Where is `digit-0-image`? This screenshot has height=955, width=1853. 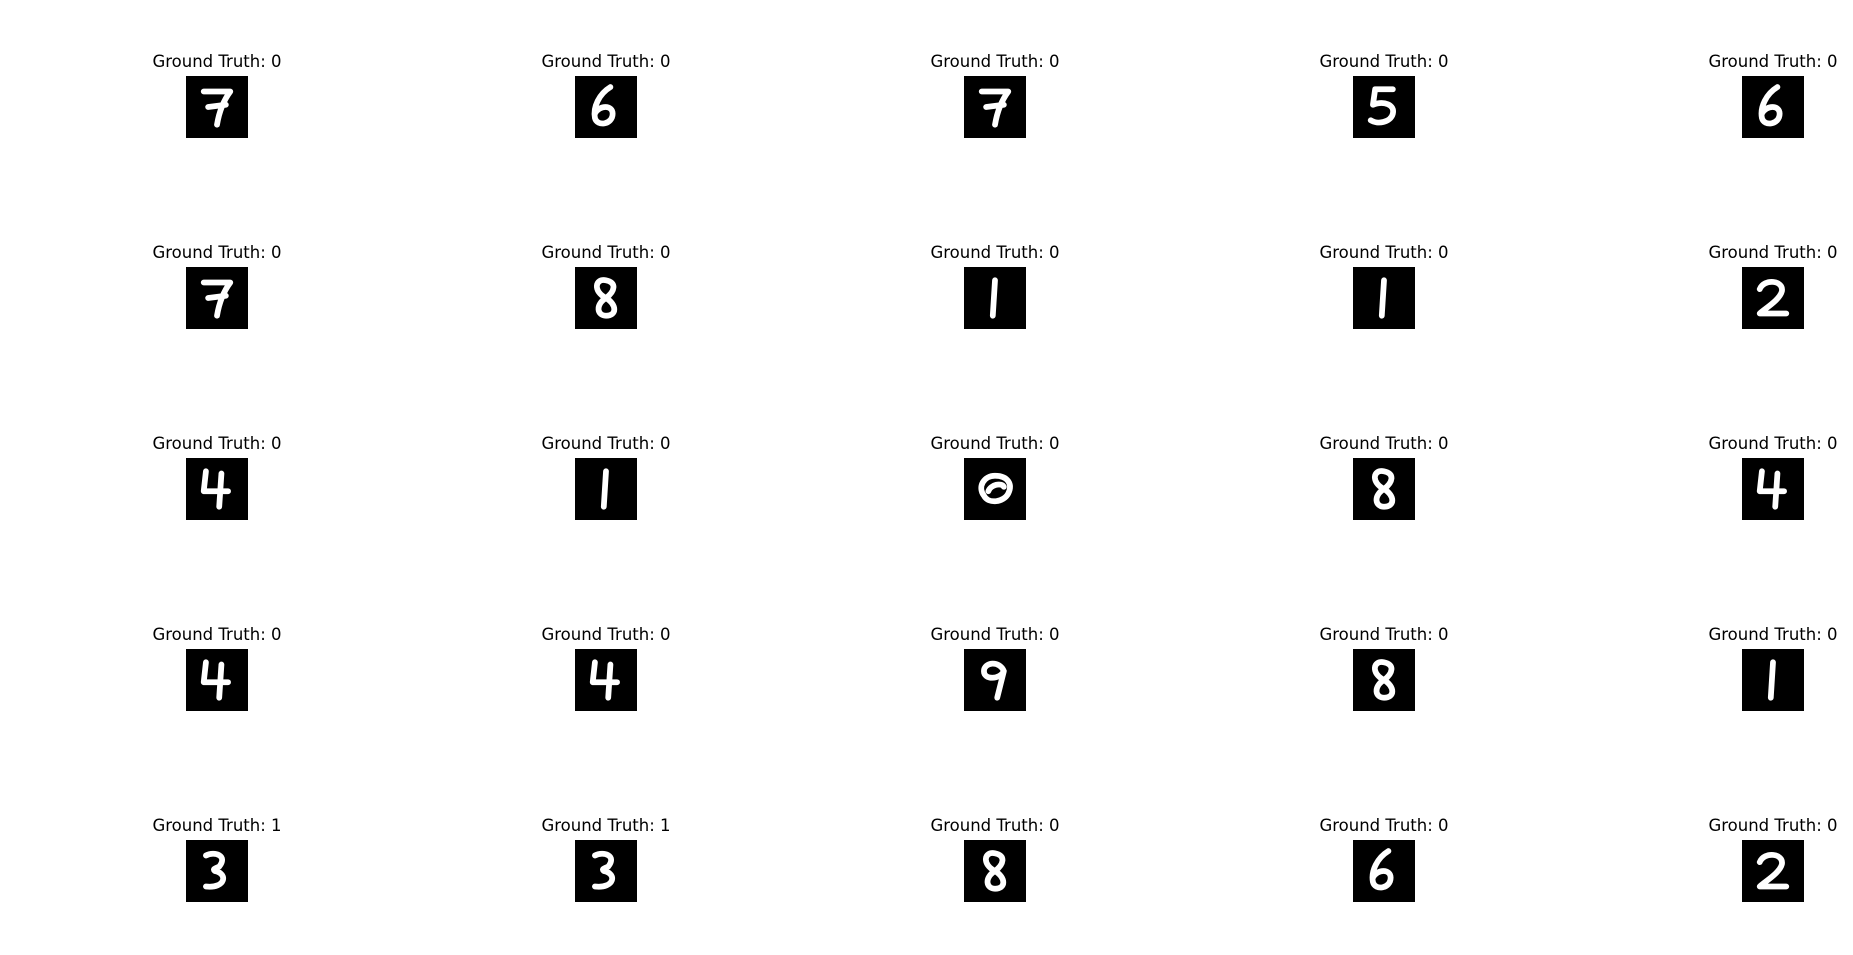
digit-0-image is located at coordinates (995, 489).